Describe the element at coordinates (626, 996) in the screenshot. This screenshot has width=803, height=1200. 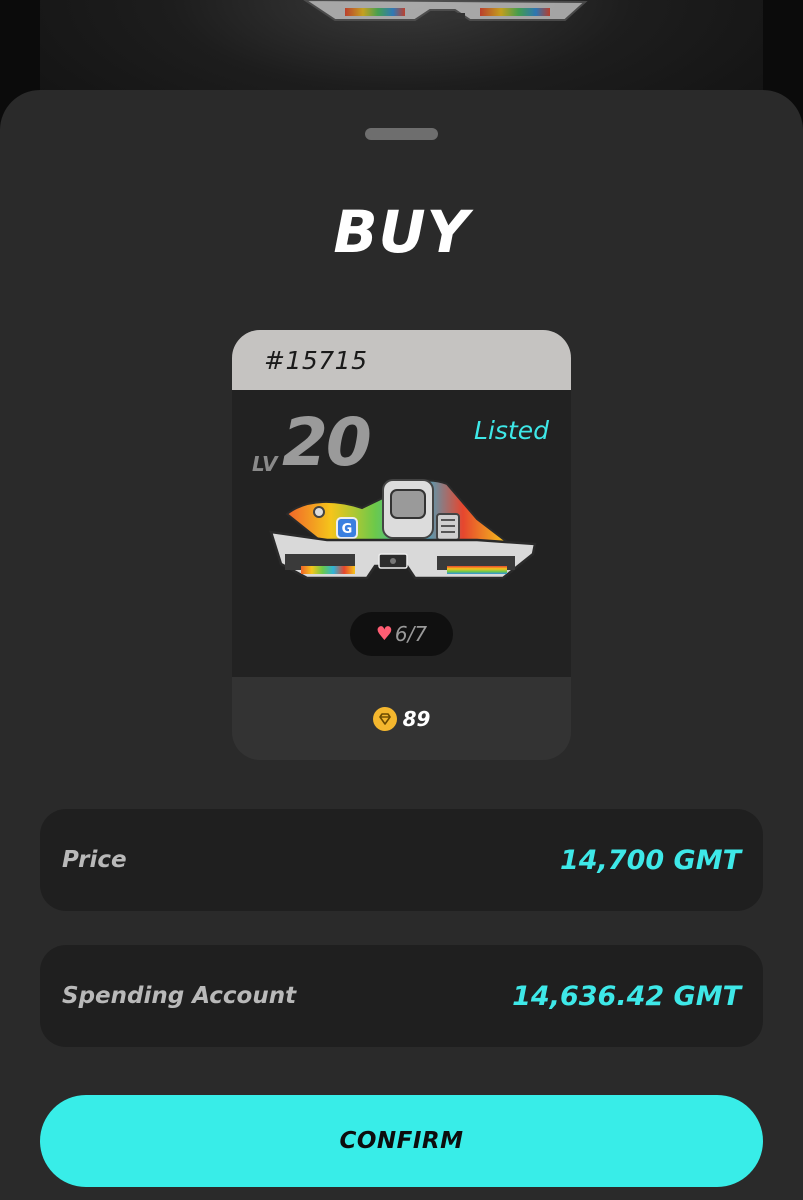
I see `spending-account-value: 14,636.42 GMT` at that location.